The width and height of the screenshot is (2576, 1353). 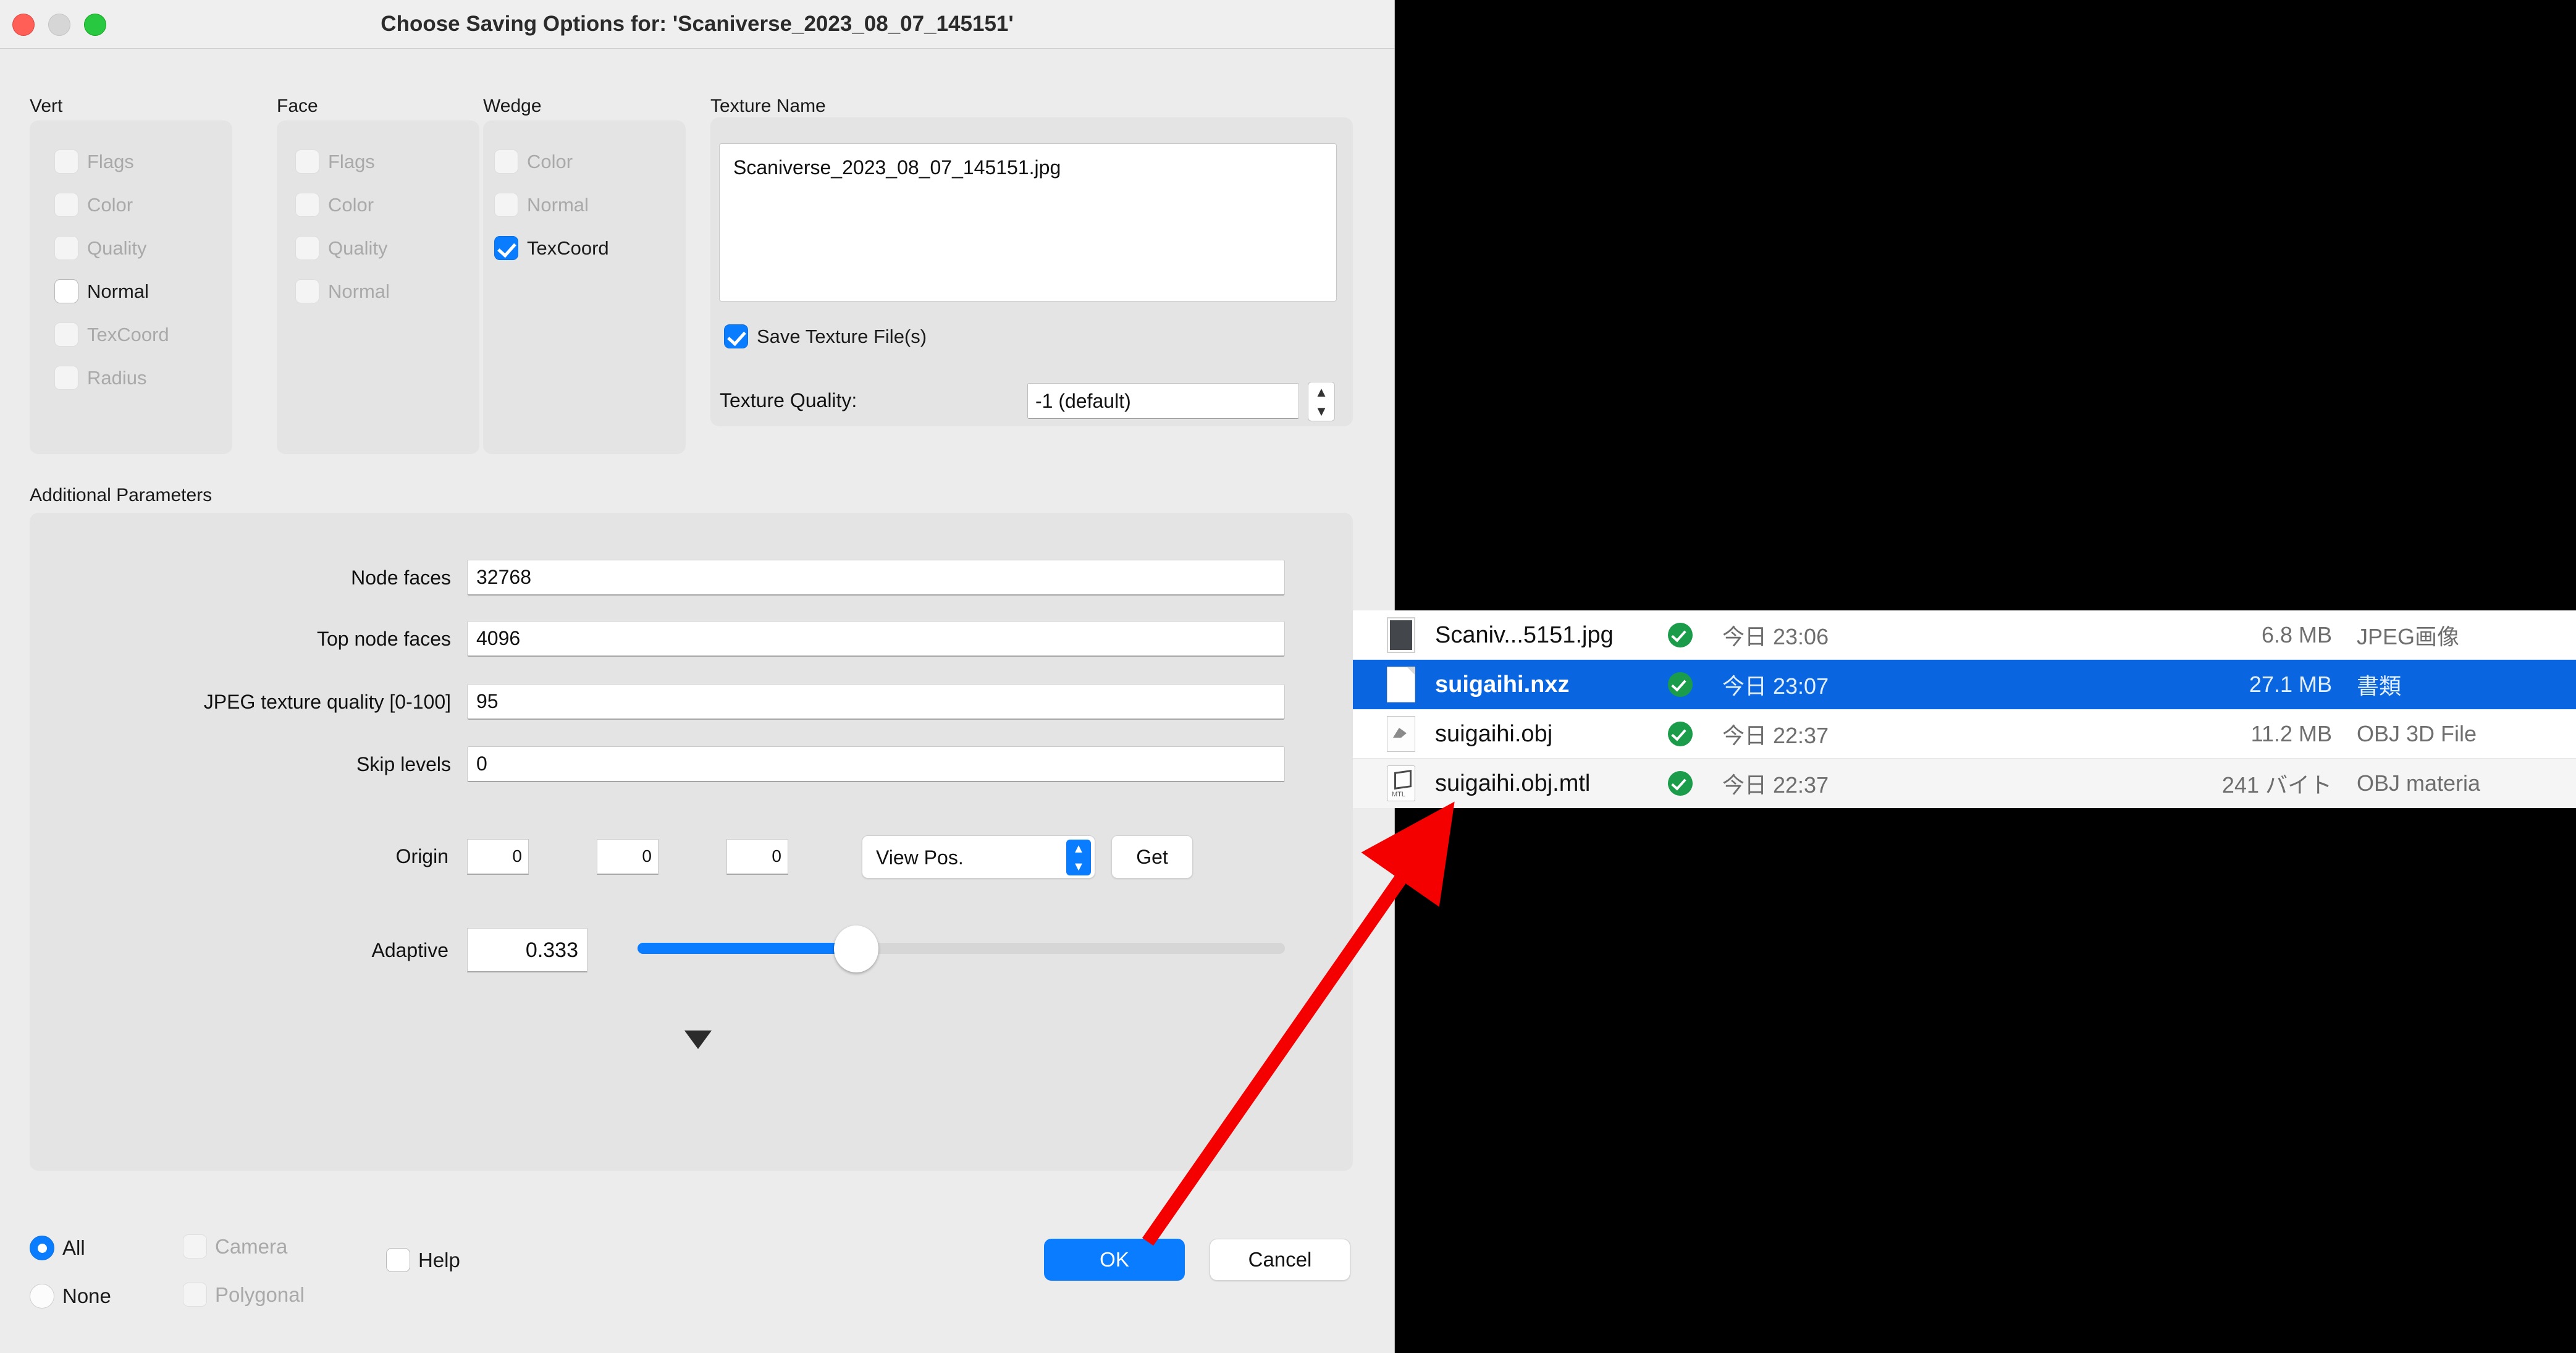 What do you see at coordinates (1078, 857) in the screenshot?
I see `chevron-up-down-icon: ▲ ▼` at bounding box center [1078, 857].